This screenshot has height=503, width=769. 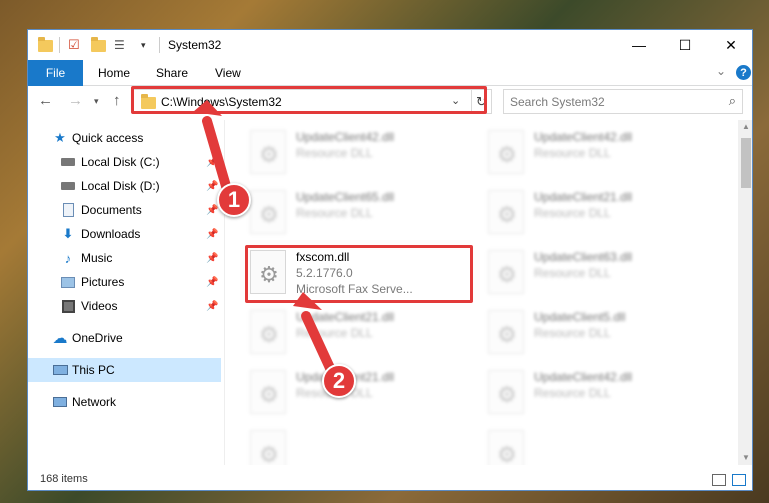 I want to click on drive-icon, so click(x=68, y=162).